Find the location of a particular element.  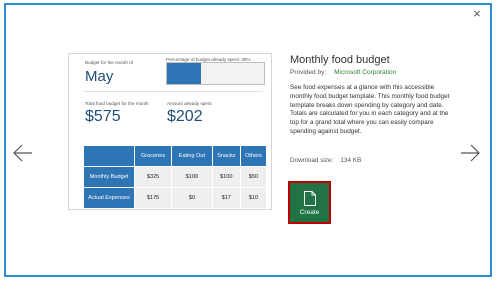

table-header-row: Groceries Eating Out Snacks Others is located at coordinates (175, 156).